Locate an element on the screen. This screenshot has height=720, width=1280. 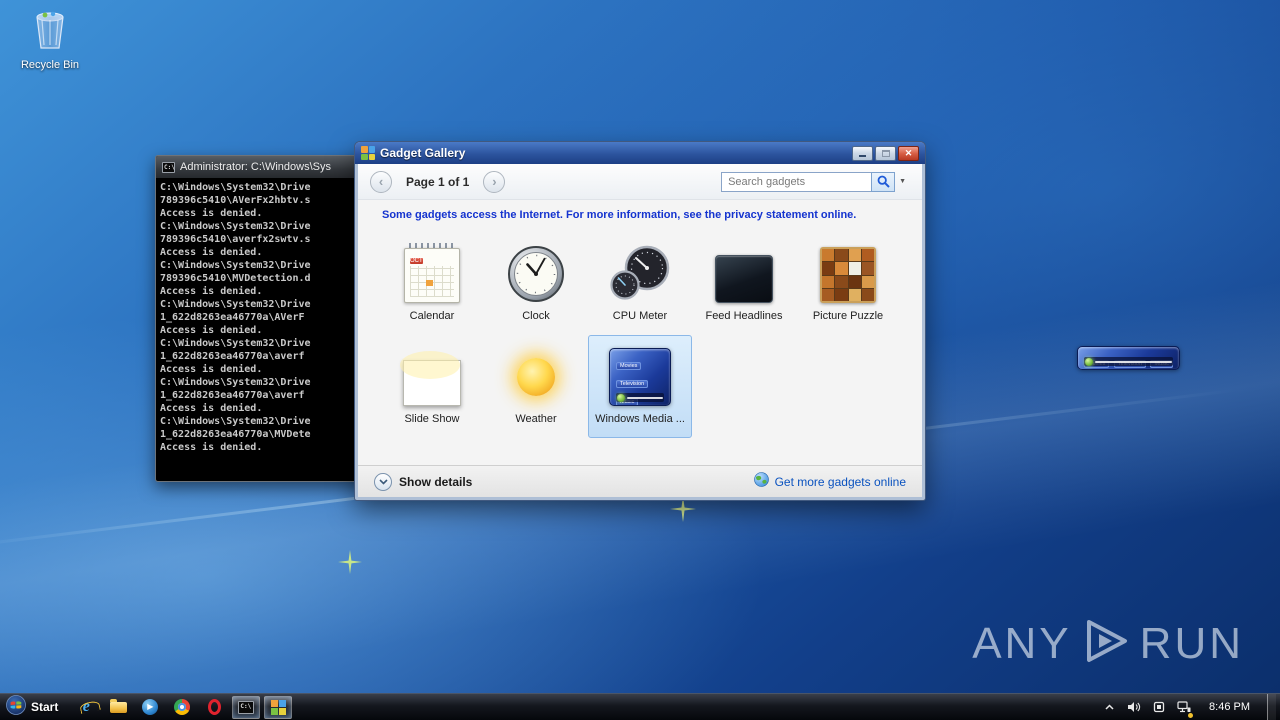
gadget-slide-show: Slide Show is located at coordinates (432, 386).